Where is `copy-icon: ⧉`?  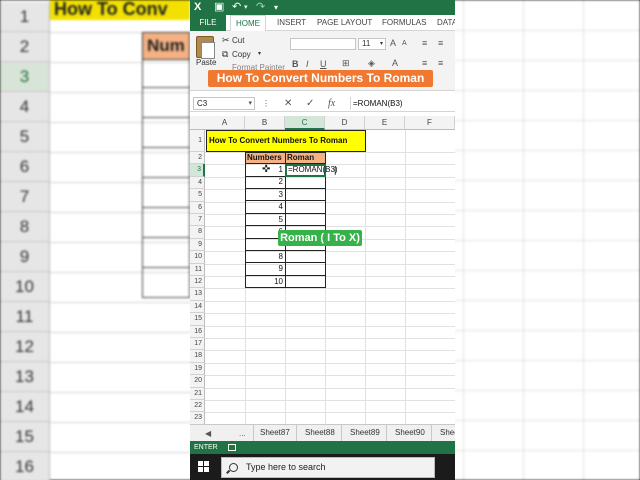
copy-icon: ⧉ is located at coordinates (225, 54).